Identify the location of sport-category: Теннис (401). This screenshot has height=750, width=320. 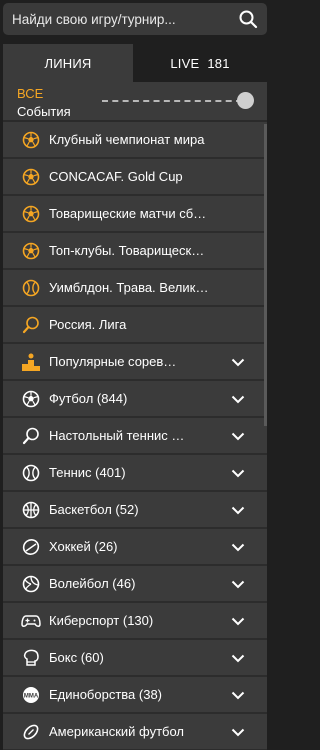
(135, 472).